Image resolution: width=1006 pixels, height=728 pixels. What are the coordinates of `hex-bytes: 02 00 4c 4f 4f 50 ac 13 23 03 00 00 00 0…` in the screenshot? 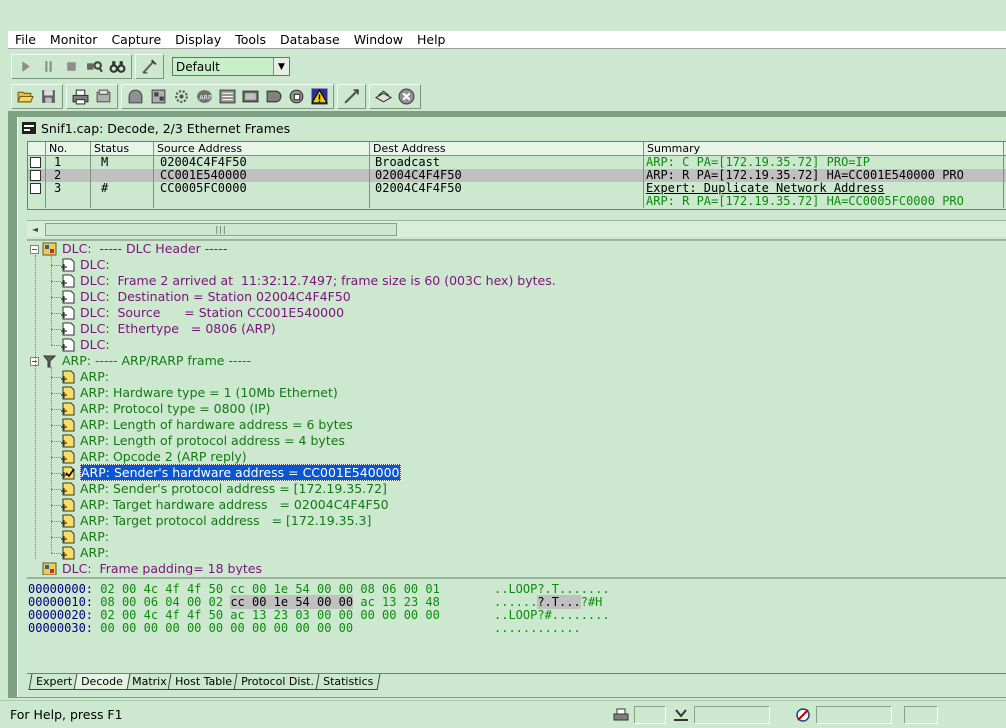 It's located at (270, 615).